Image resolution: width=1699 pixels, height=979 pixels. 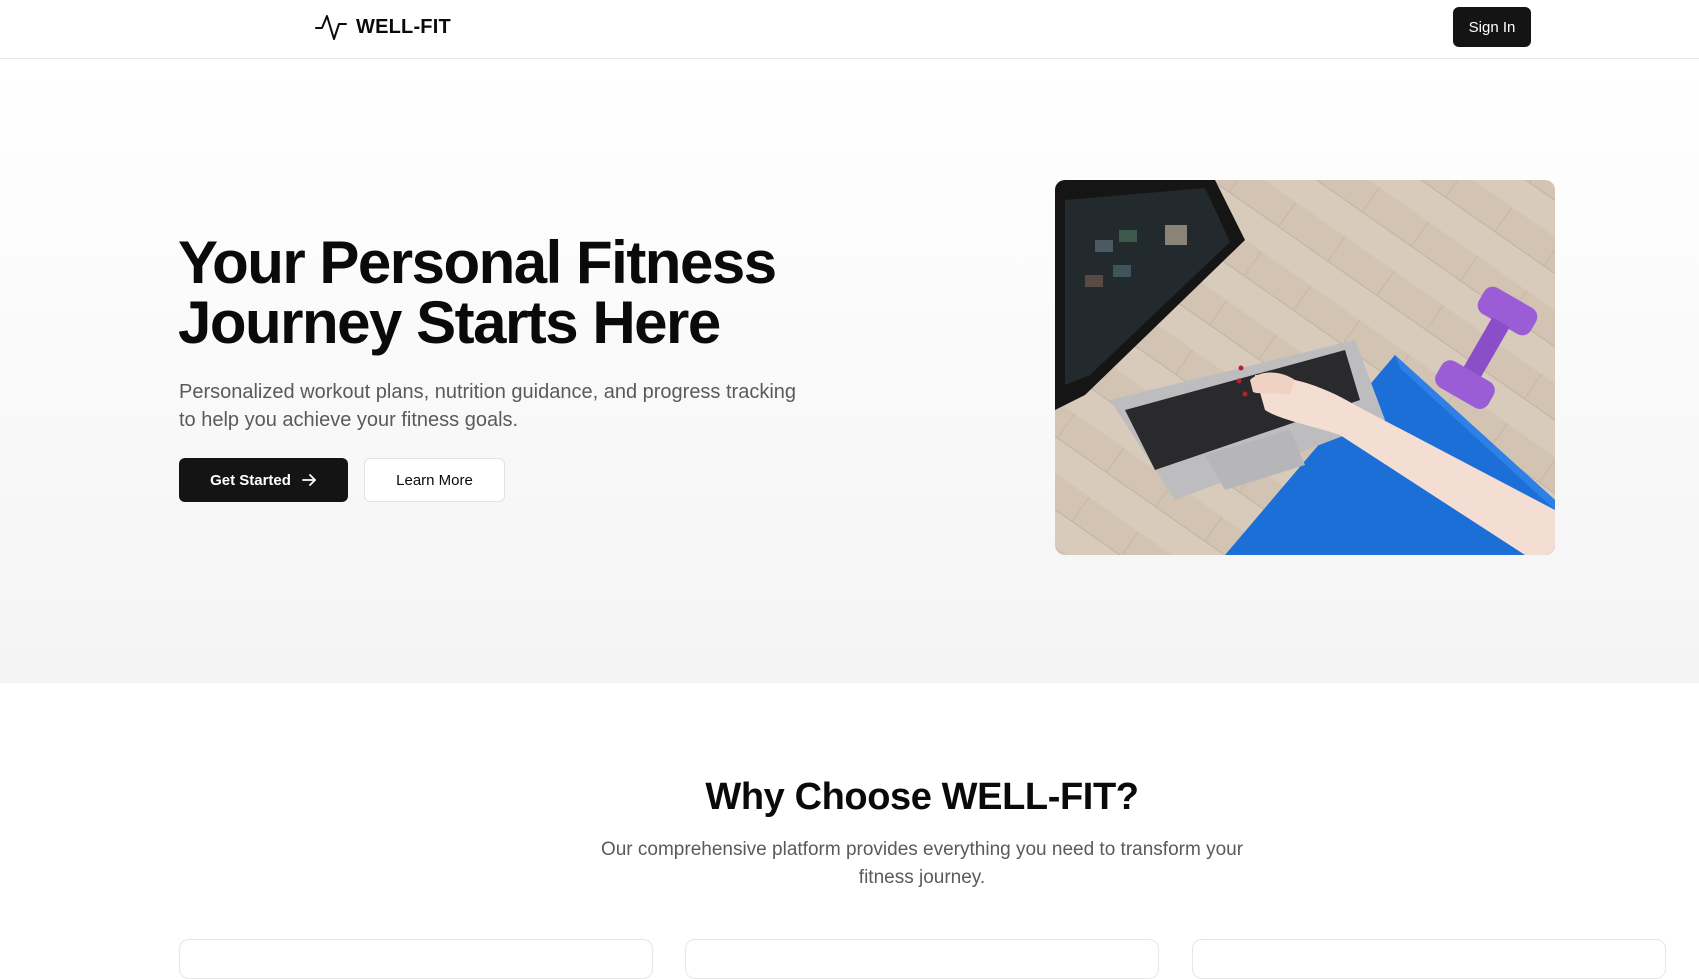 I want to click on get-started-button: Get Started, so click(x=263, y=480).